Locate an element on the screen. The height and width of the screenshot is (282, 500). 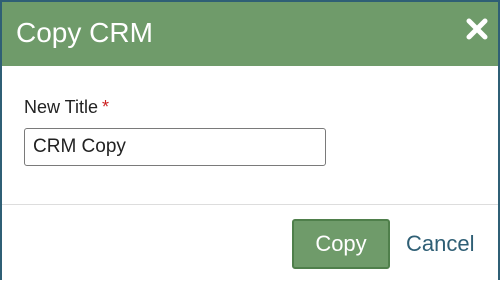
cancel-link: Cancel is located at coordinates (440, 244).